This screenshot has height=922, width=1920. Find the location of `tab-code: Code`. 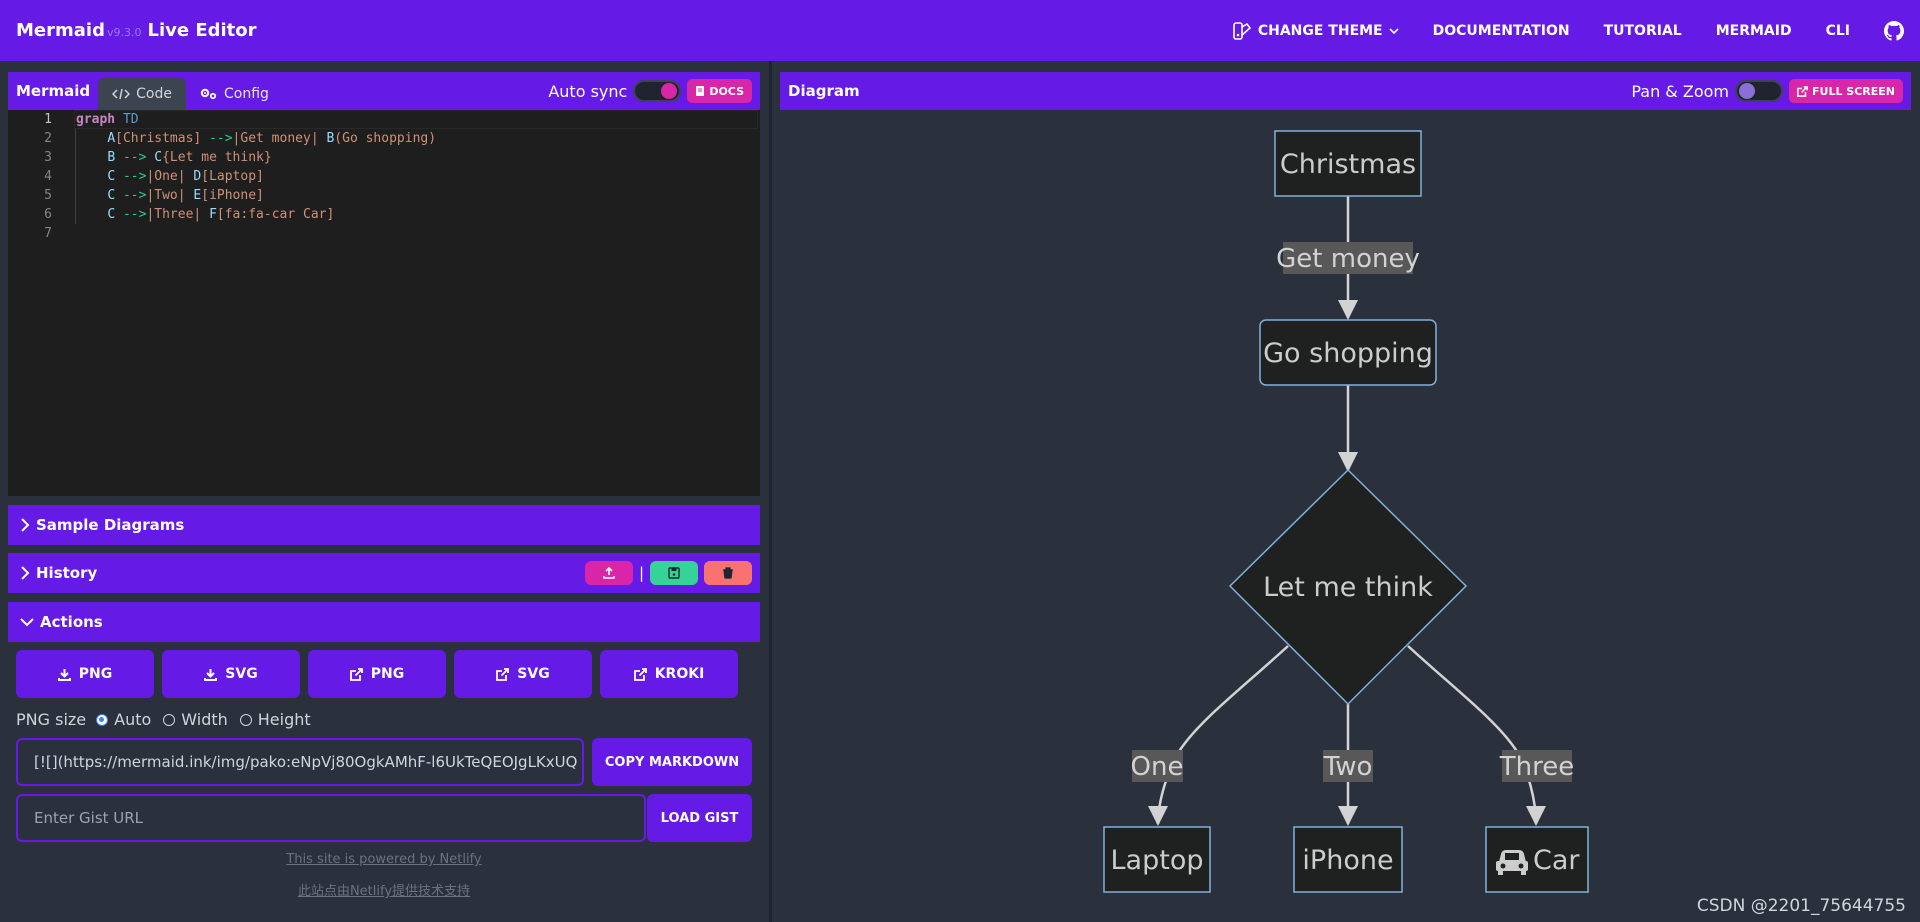

tab-code: Code is located at coordinates (142, 94).